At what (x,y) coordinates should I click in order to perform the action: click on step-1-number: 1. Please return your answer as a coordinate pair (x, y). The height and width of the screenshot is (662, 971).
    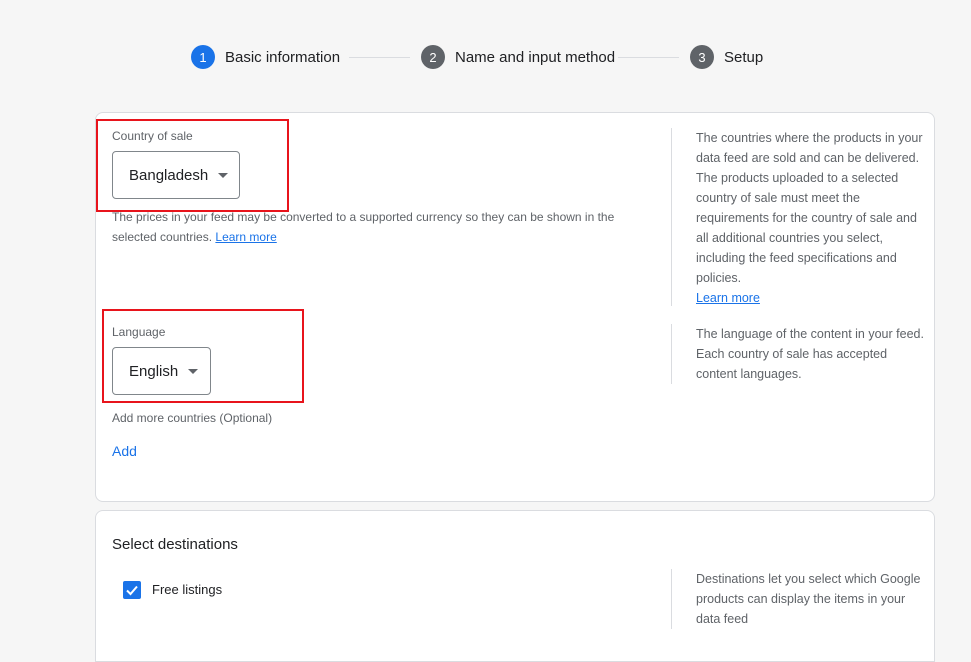
    Looking at the image, I should click on (203, 57).